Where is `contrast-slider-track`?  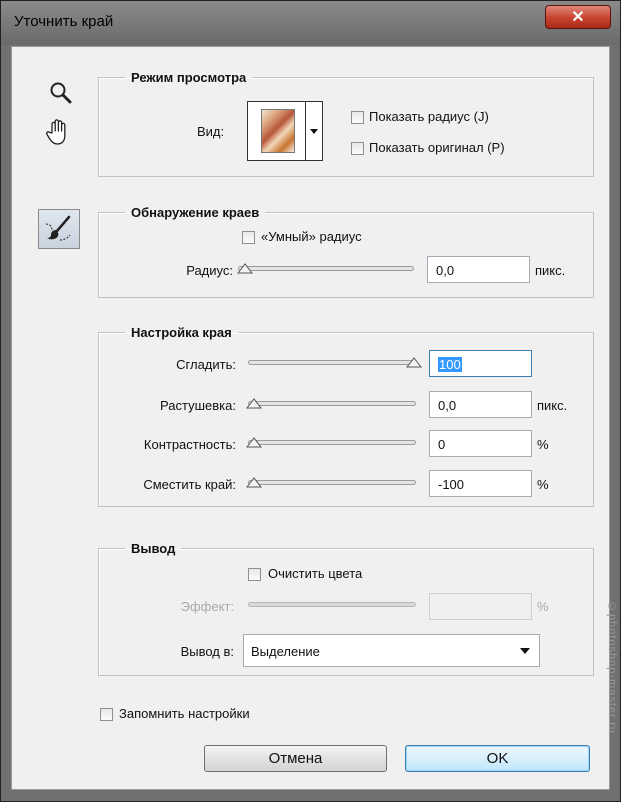 contrast-slider-track is located at coordinates (332, 442).